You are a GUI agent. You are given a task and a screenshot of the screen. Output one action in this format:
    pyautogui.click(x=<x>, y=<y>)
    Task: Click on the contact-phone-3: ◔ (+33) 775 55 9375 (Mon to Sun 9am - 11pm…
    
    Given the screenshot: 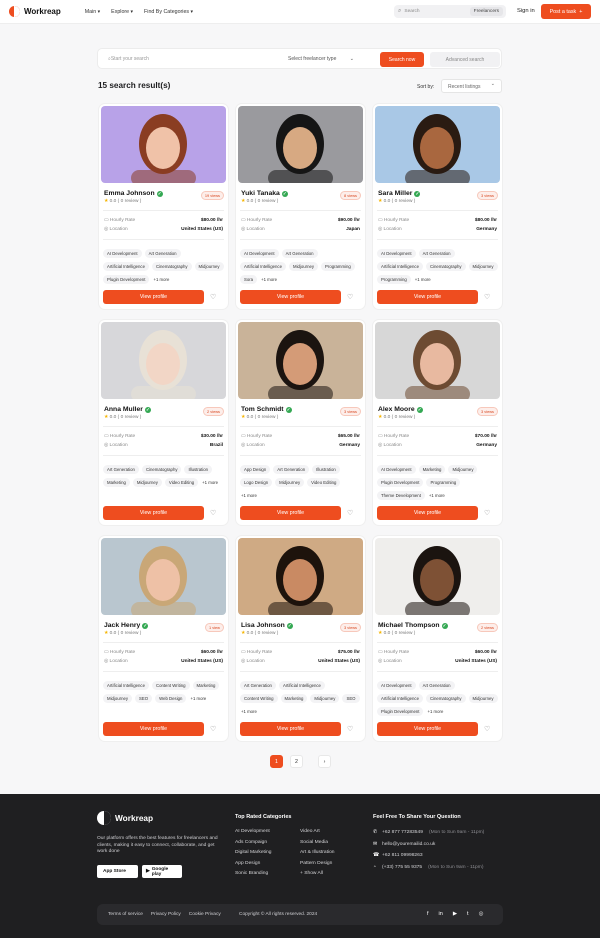 What is the action you would take?
    pyautogui.click(x=428, y=868)
    